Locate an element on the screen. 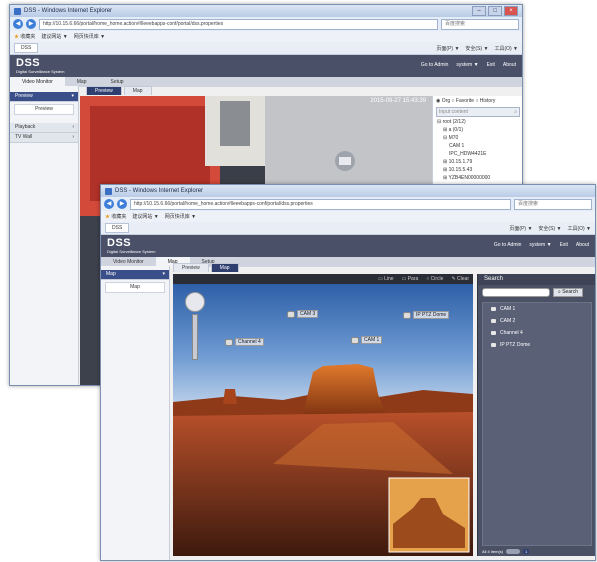  front-tab-dss: DSS is located at coordinates (117, 228).